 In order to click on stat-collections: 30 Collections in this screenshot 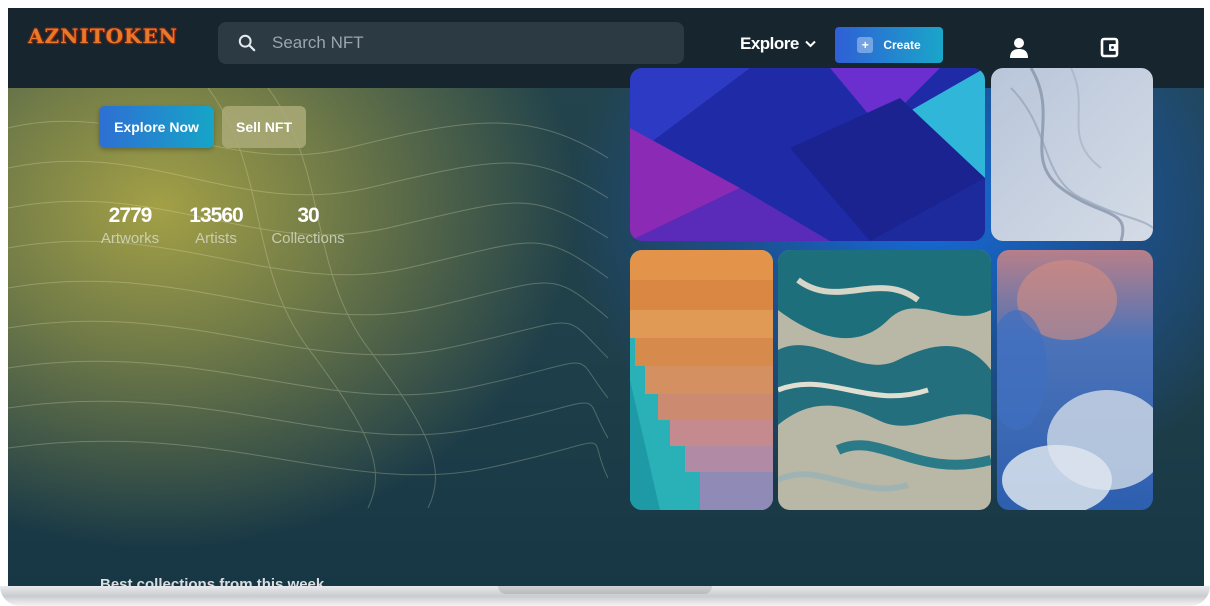, I will do `click(308, 225)`.